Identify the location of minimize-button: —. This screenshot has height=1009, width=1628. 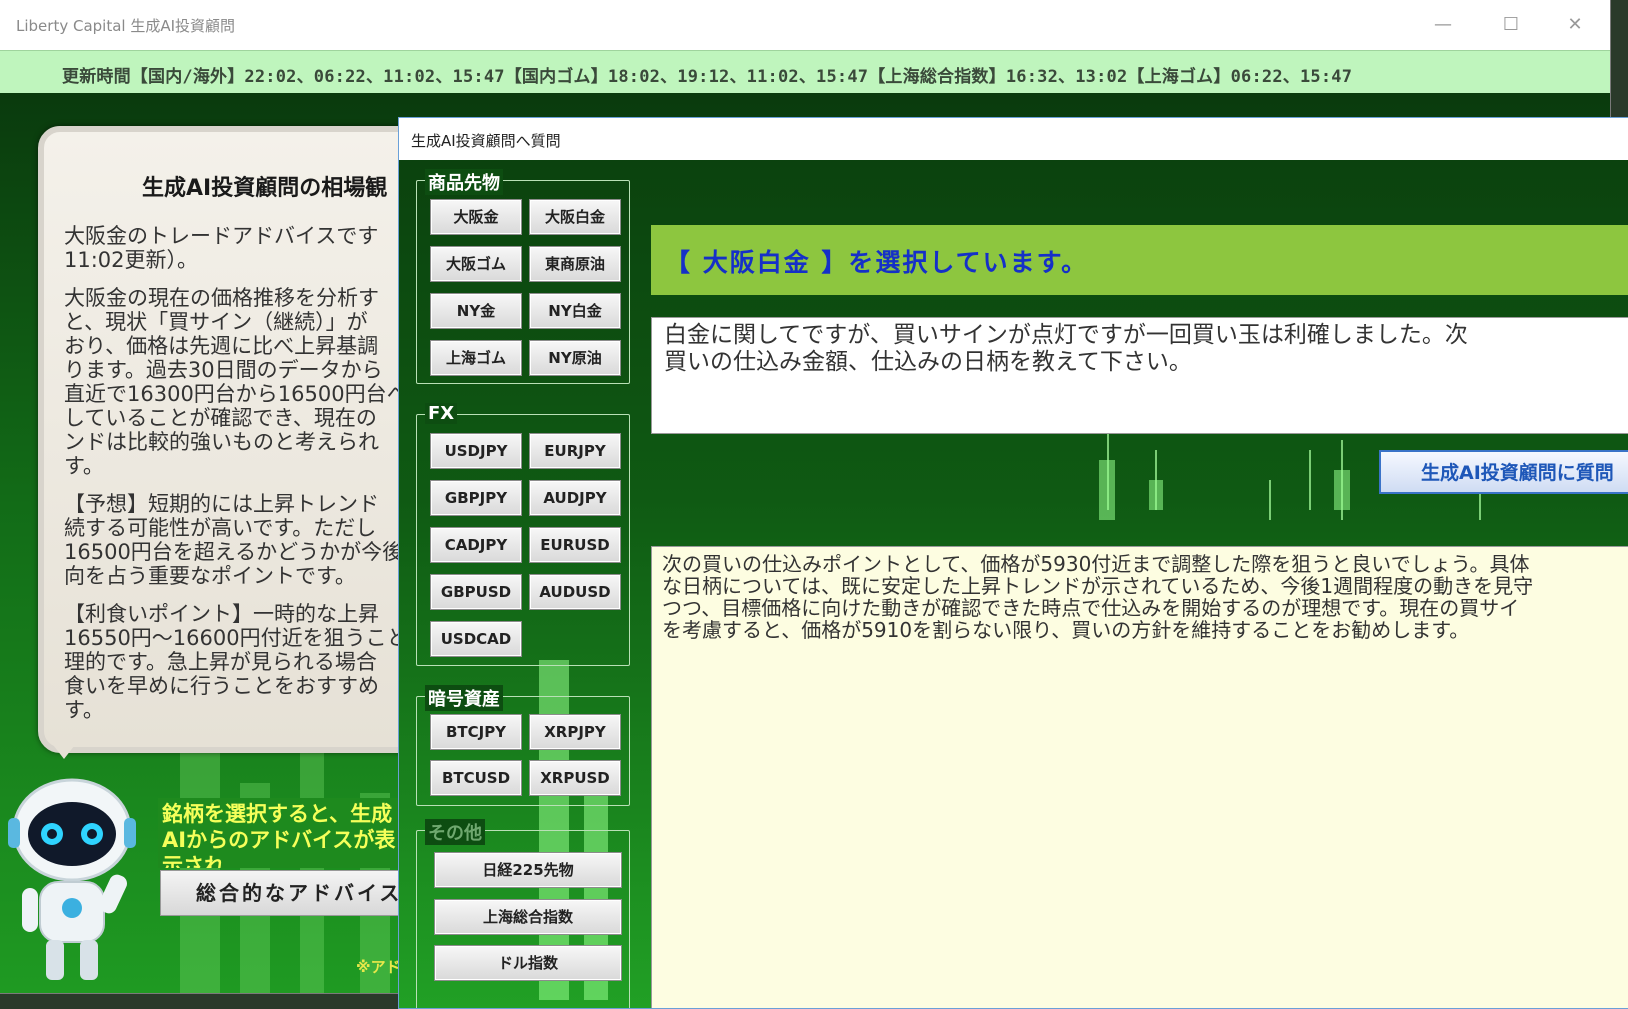
(1443, 25).